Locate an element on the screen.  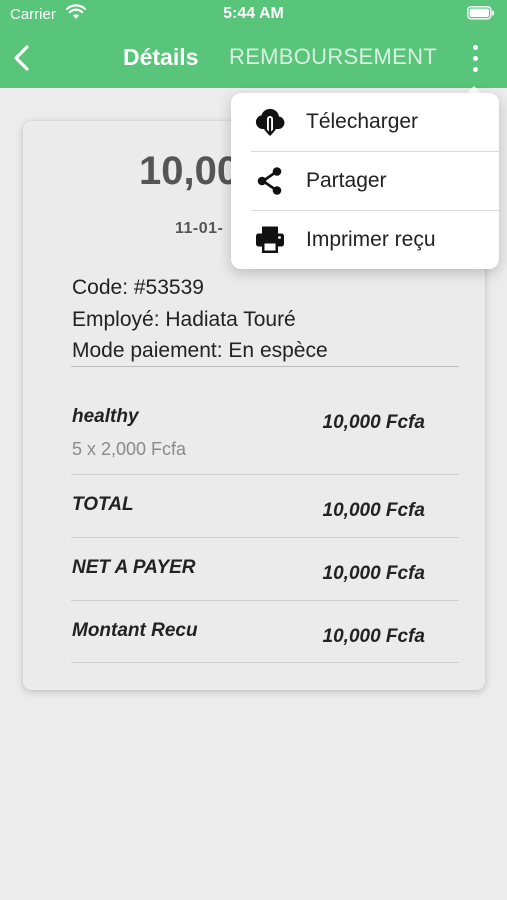
net-label: NET A PAYER is located at coordinates (134, 567).